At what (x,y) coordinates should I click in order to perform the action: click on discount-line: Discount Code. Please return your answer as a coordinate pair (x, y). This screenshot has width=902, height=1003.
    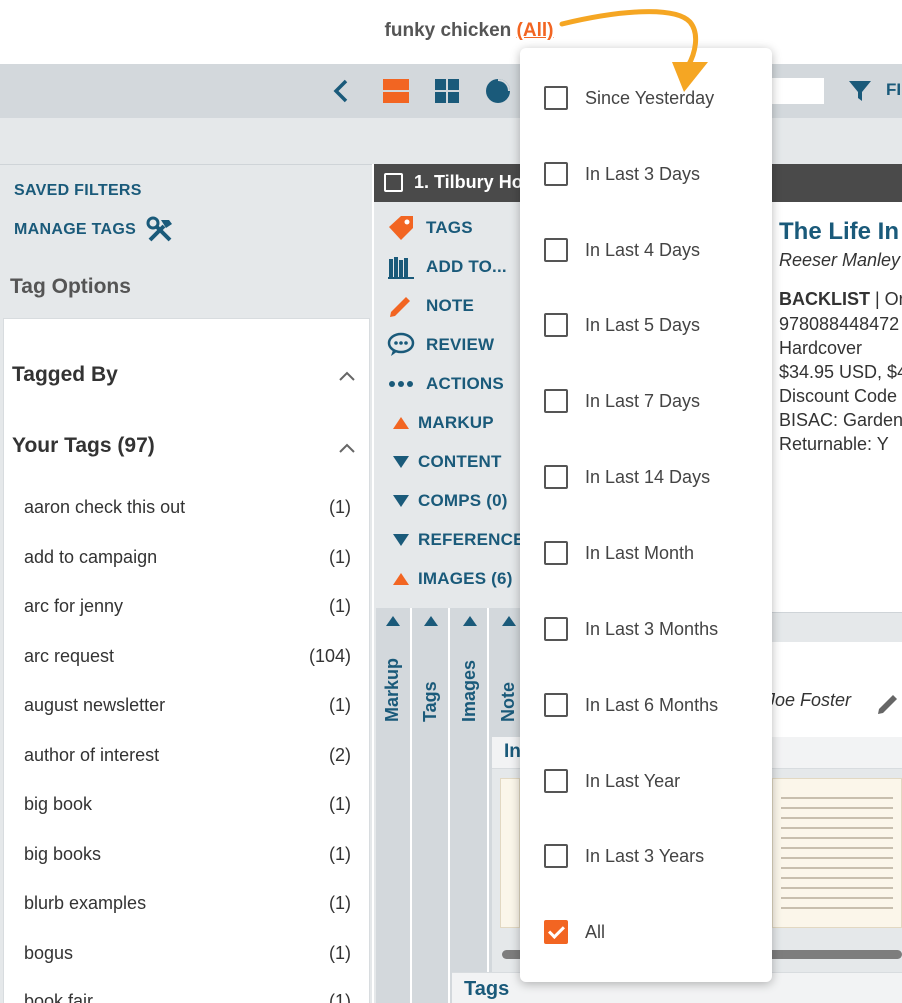
    Looking at the image, I should click on (838, 396).